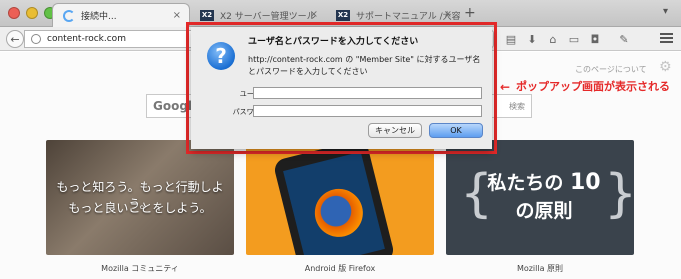 This screenshot has height=279, width=681. Describe the element at coordinates (611, 69) in the screenshot. I see `about-page-link: このページについて` at that location.